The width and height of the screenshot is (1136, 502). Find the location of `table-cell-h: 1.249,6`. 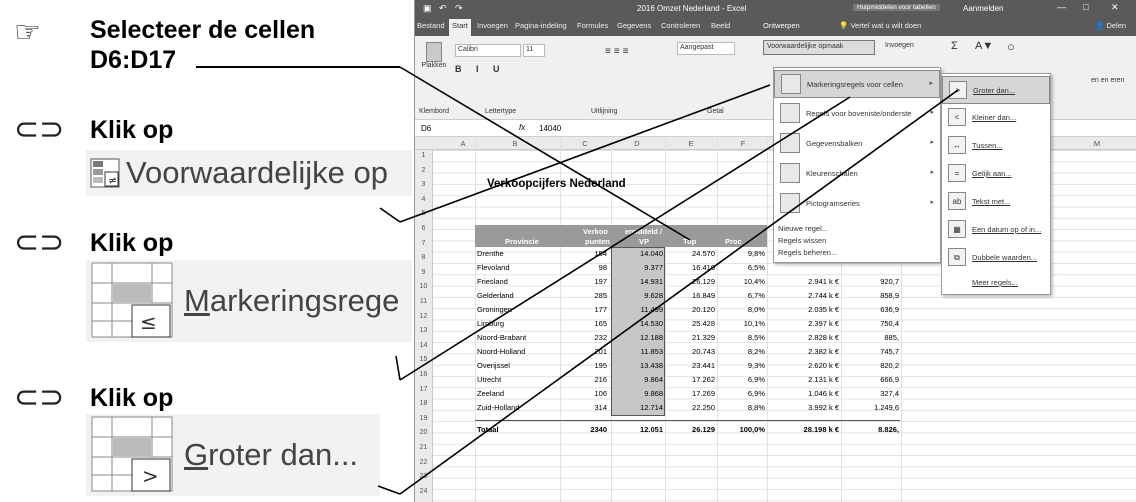

table-cell-h: 1.249,6 is located at coordinates (871, 408).